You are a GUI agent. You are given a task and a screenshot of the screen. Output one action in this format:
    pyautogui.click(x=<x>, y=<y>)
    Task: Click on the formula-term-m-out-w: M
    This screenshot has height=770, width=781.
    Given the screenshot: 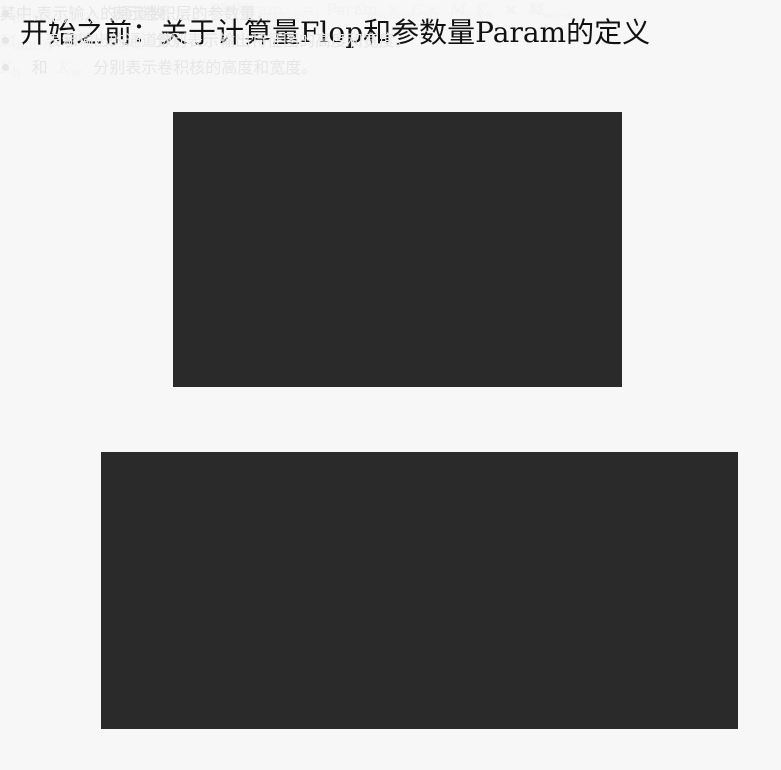 What is the action you would take?
    pyautogui.click(x=536, y=9)
    